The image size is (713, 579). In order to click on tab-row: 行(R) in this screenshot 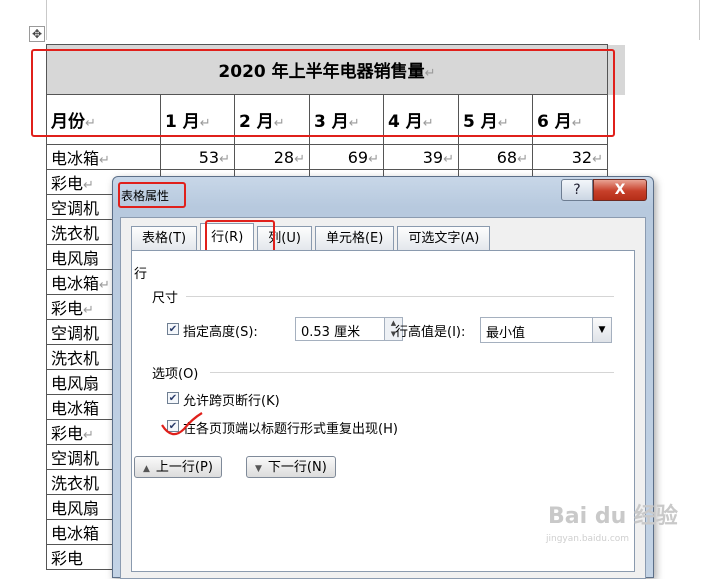, I will do `click(227, 236)`.